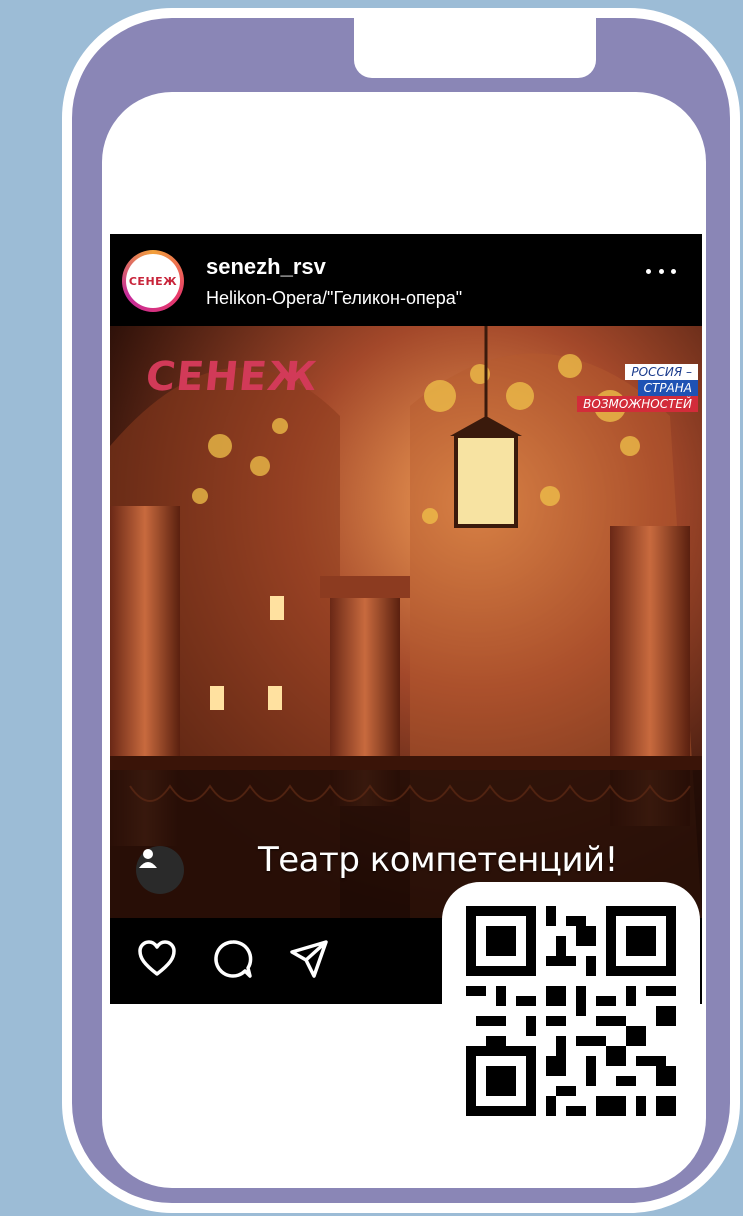 This screenshot has height=1216, width=743. I want to click on comment-icon, so click(233, 959).